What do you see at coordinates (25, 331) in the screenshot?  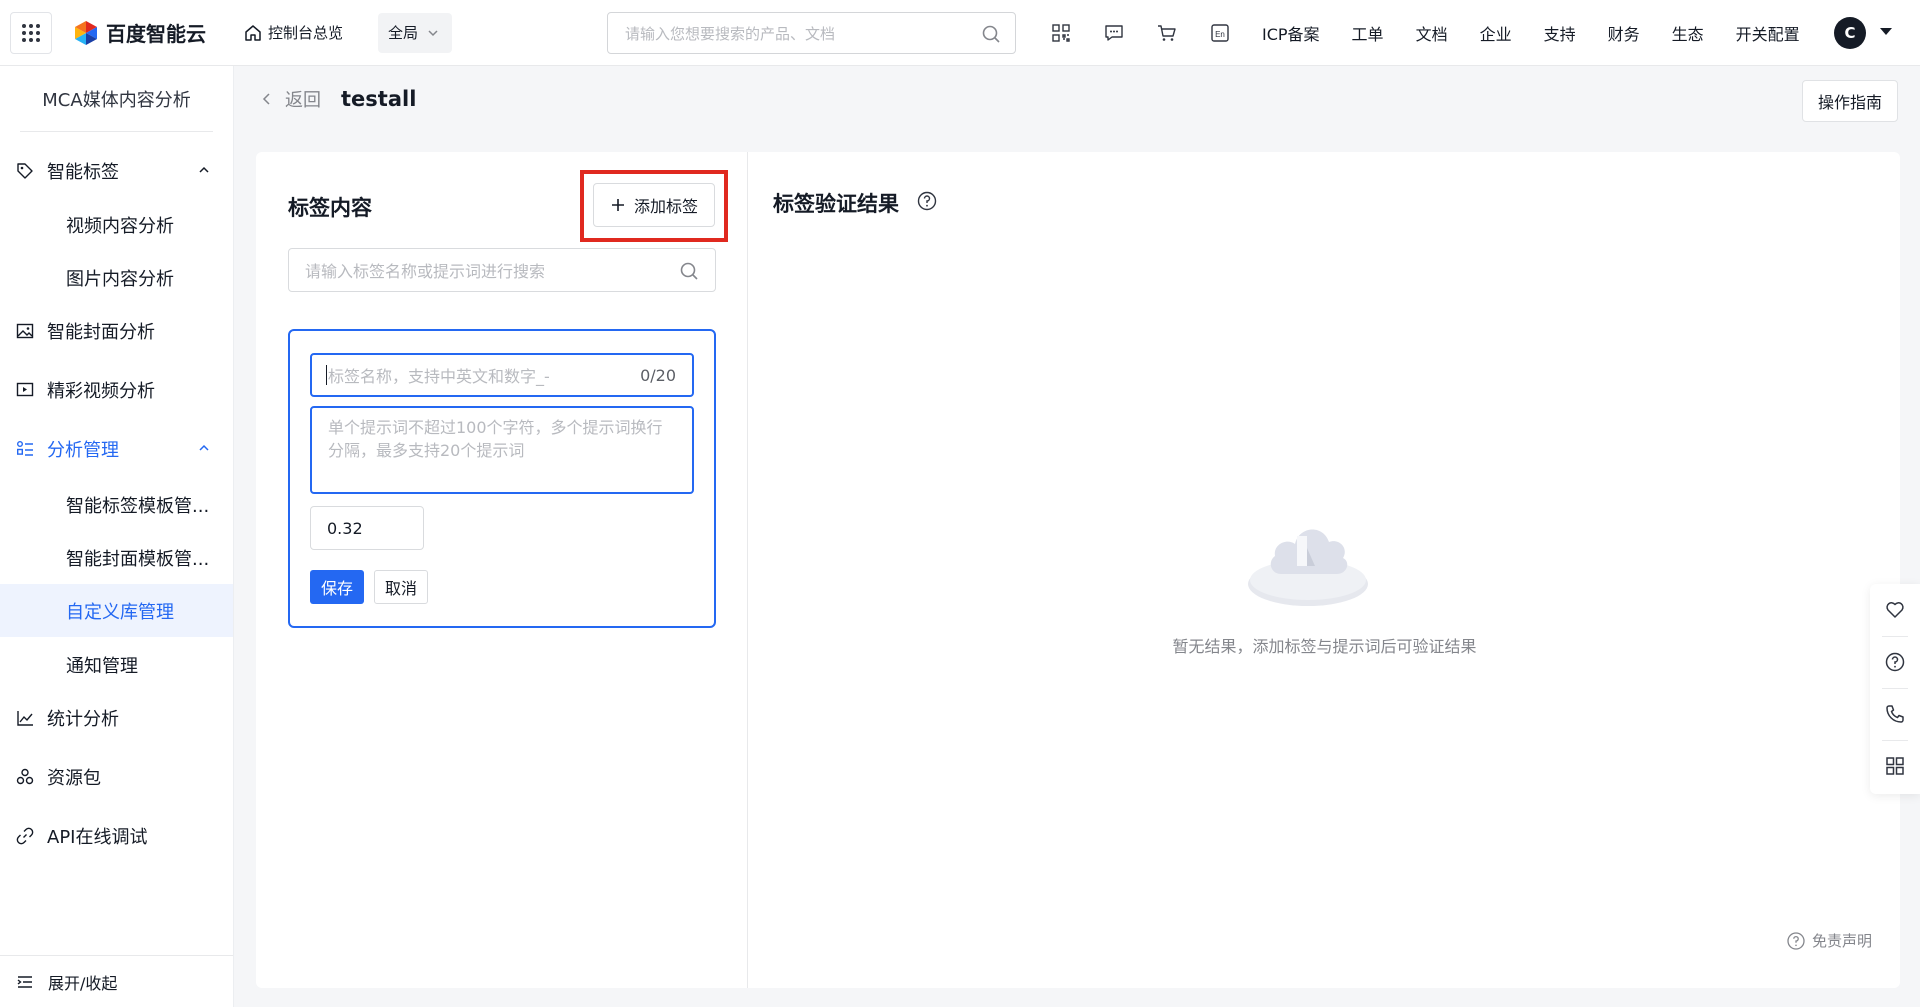 I see `image-icon` at bounding box center [25, 331].